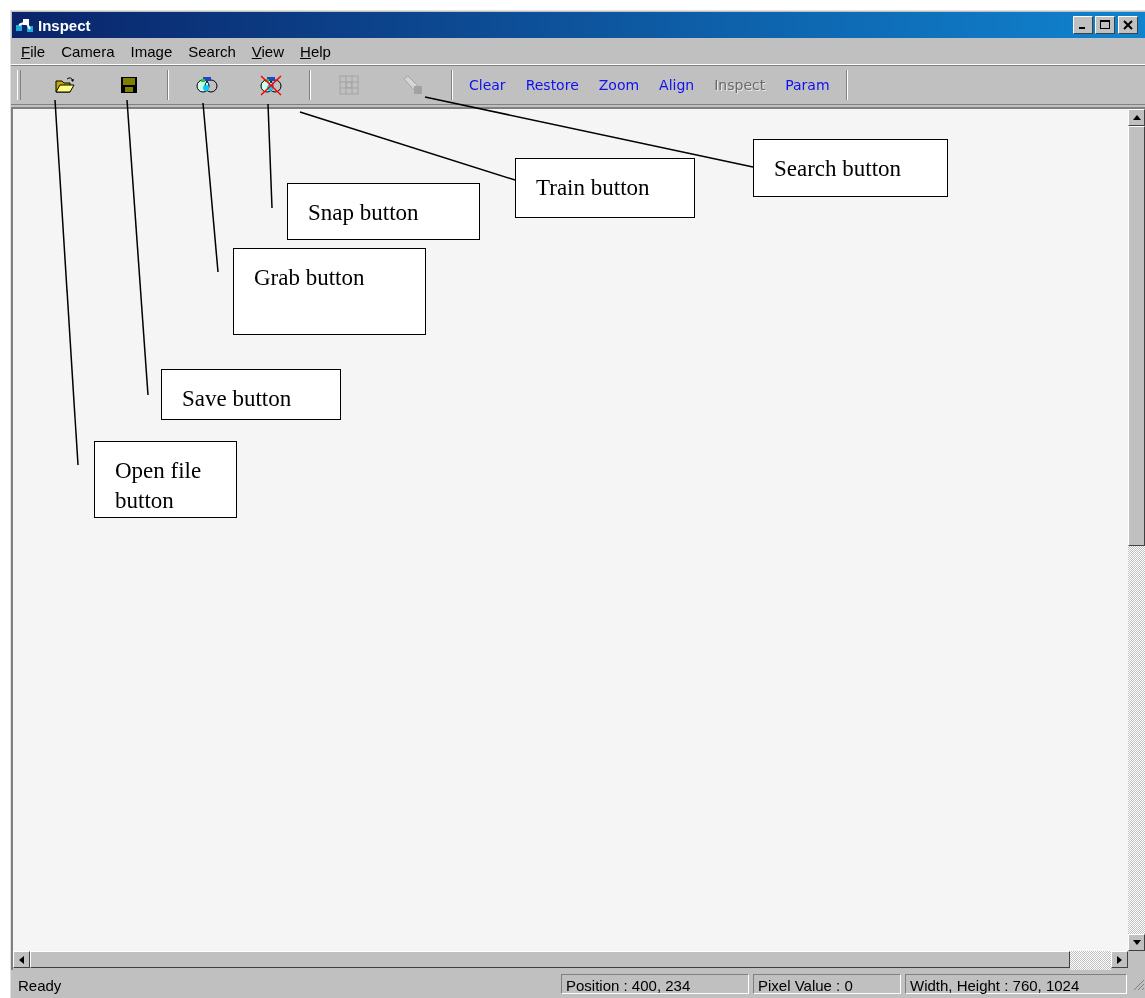 This screenshot has height=998, width=1145. What do you see at coordinates (383, 211) in the screenshot?
I see `callout-label: Snap button` at bounding box center [383, 211].